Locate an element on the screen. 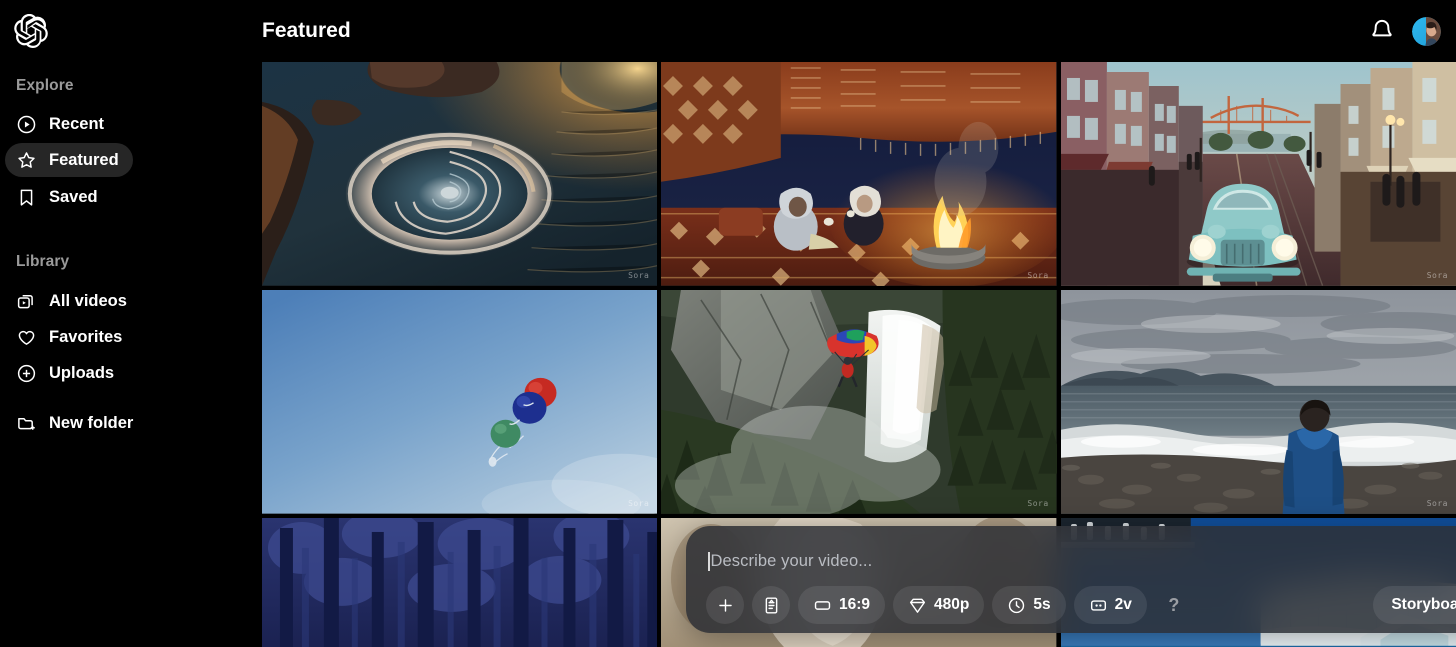 Image resolution: width=1456 pixels, height=647 pixels. video-tile-night-forest-fireflies: Sora is located at coordinates (460, 582).